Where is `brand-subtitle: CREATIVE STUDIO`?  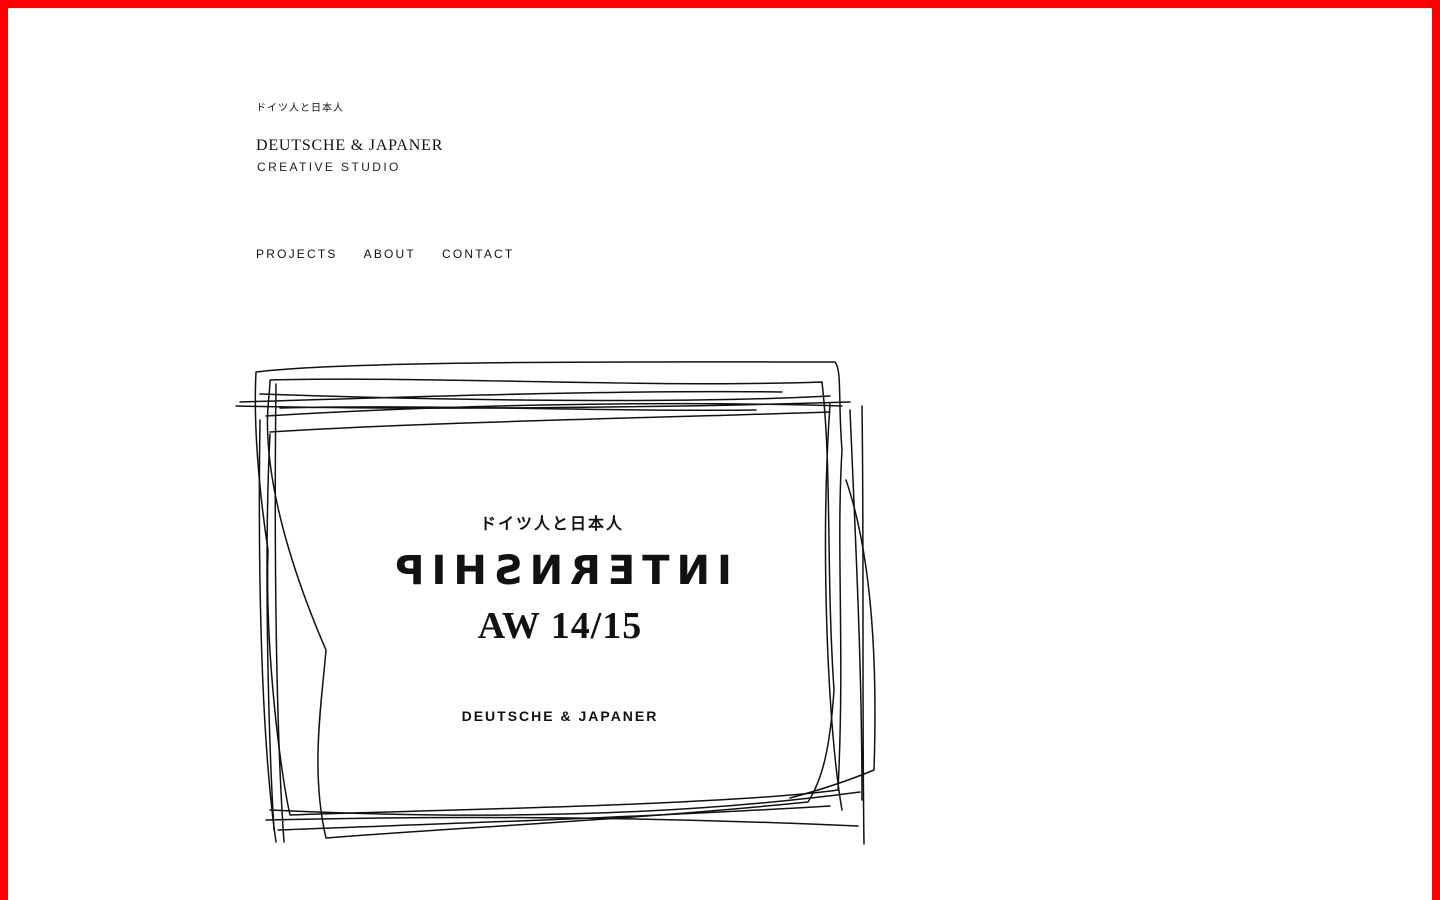
brand-subtitle: CREATIVE STUDIO is located at coordinates (329, 167).